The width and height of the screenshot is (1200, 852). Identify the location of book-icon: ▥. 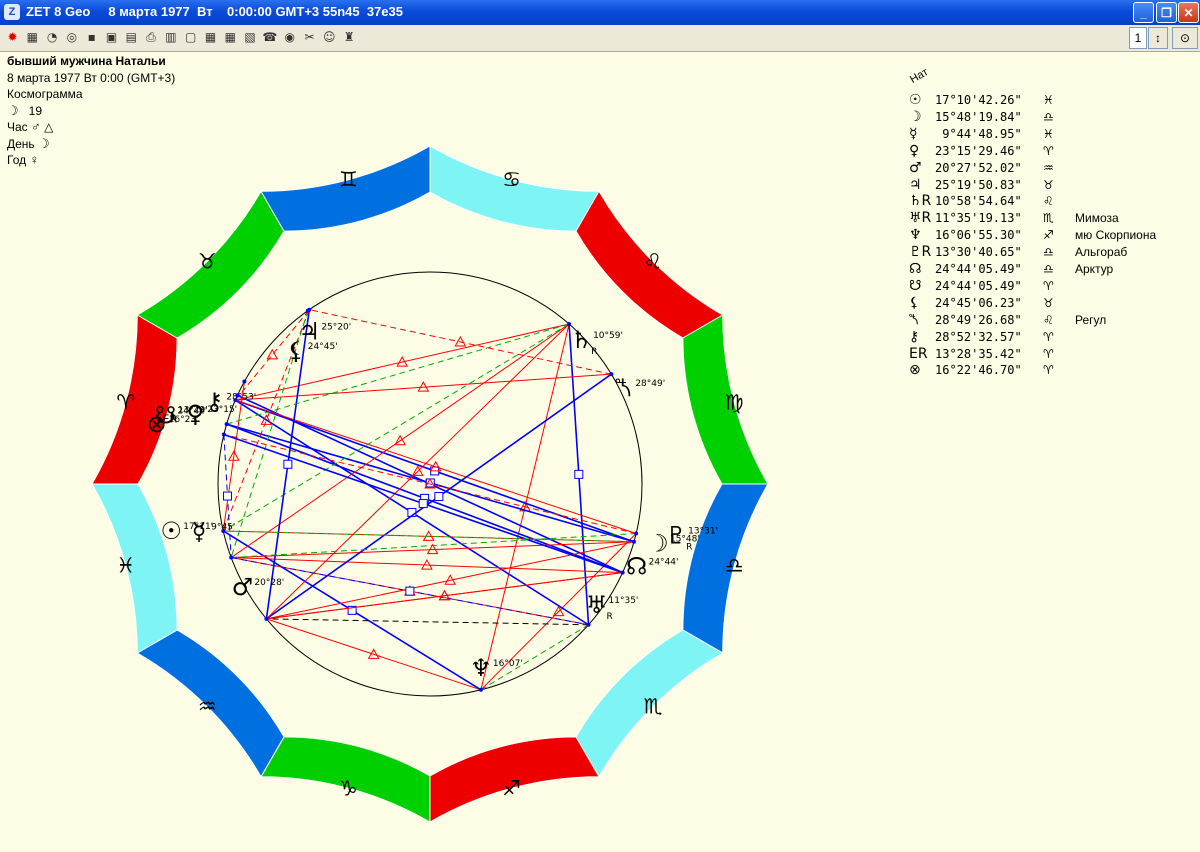
(170, 37).